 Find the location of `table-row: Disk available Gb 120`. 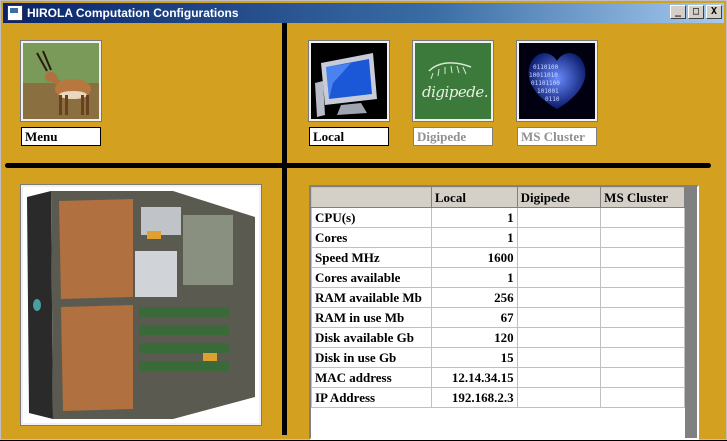

table-row: Disk available Gb 120 is located at coordinates (498, 337).